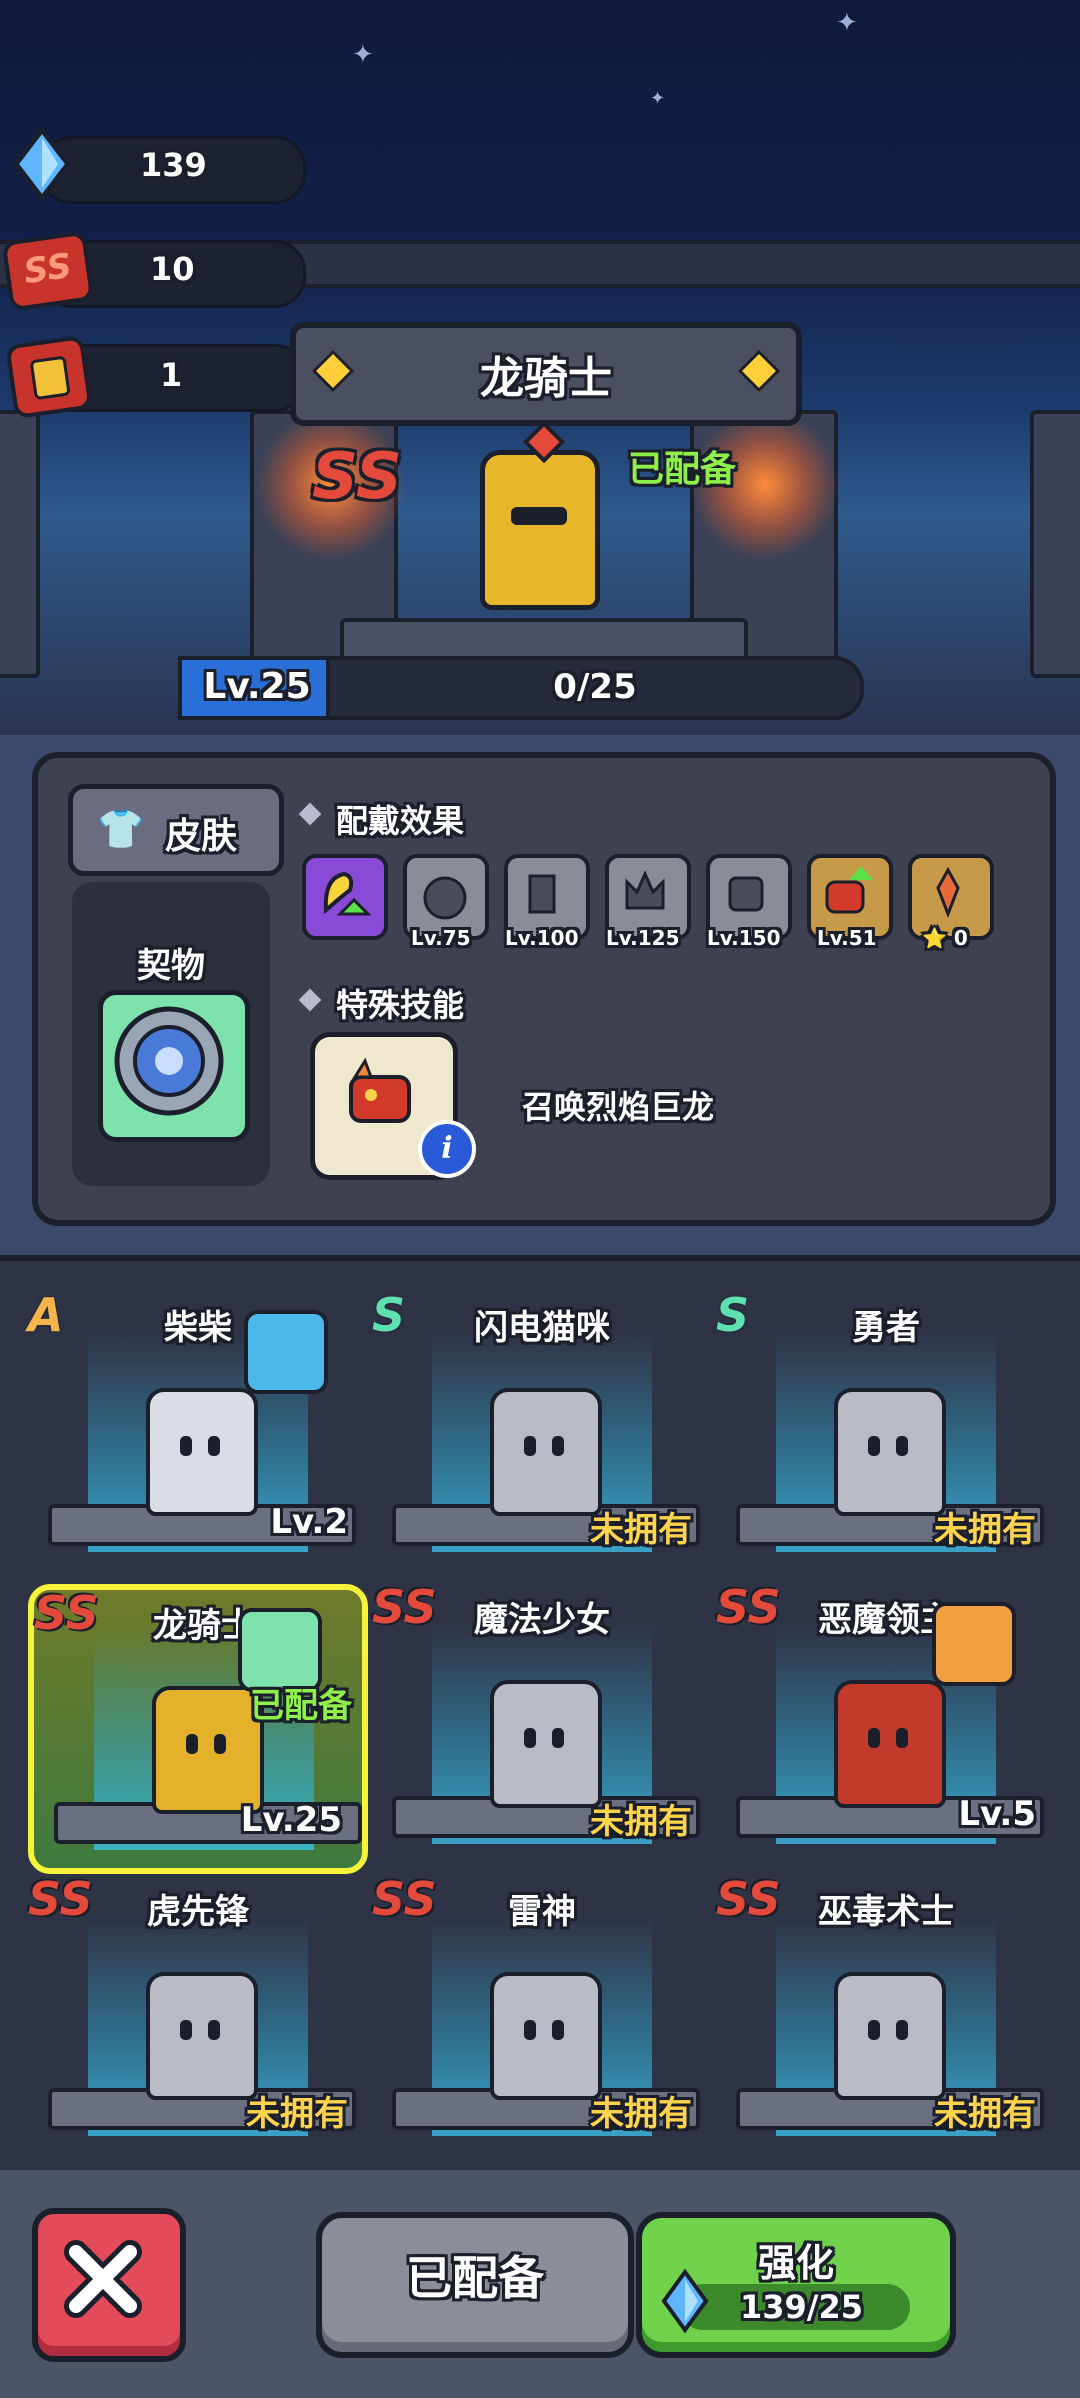 The image size is (1080, 2398). Describe the element at coordinates (173, 165) in the screenshot. I see `gem-count: 139` at that location.